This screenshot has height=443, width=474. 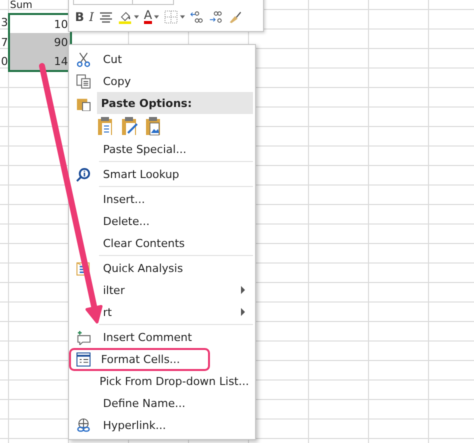 What do you see at coordinates (83, 359) in the screenshot?
I see `format-cells-icon` at bounding box center [83, 359].